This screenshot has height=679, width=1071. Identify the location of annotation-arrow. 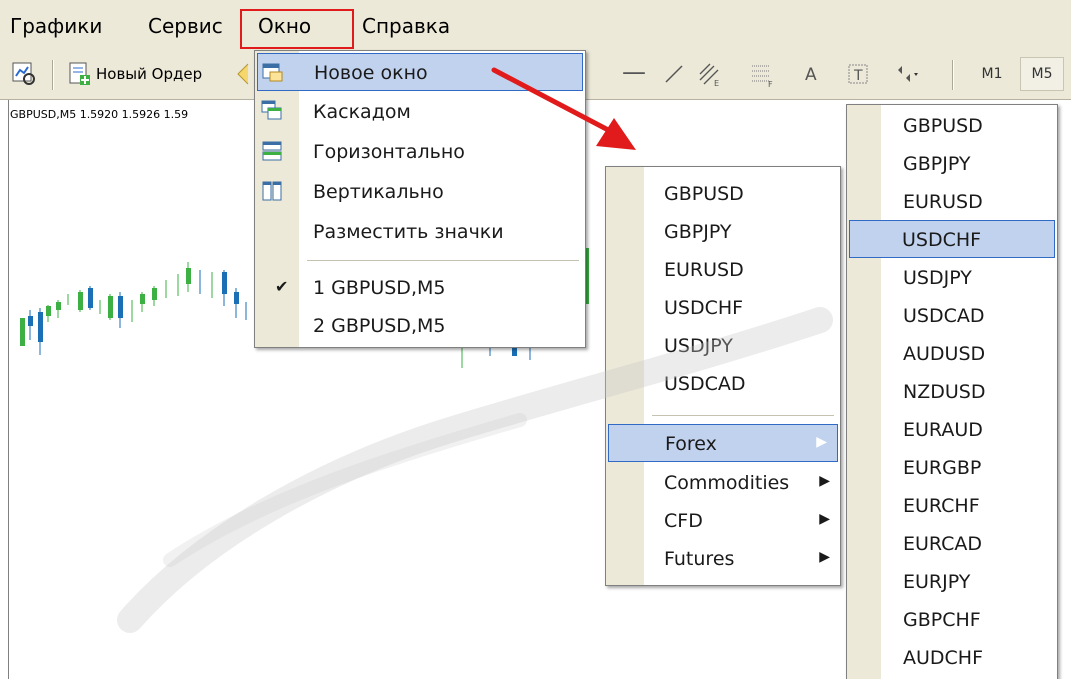
(563, 108).